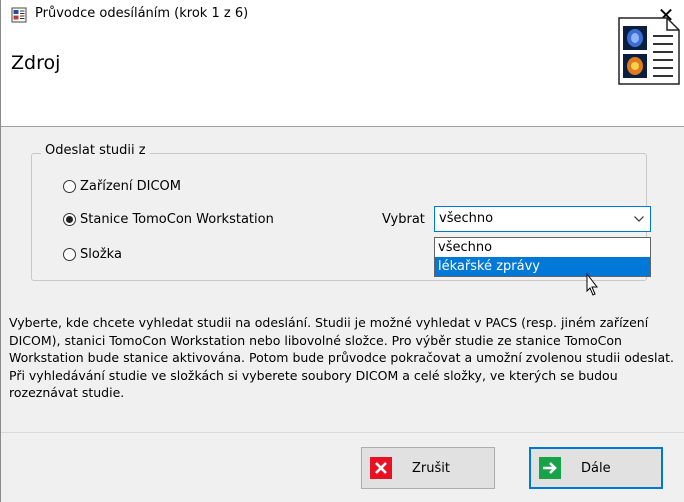 The width and height of the screenshot is (684, 502). Describe the element at coordinates (342, 15) in the screenshot. I see `title-bar: Průvodce odesíláním (krok 1 z 6) ✕` at that location.